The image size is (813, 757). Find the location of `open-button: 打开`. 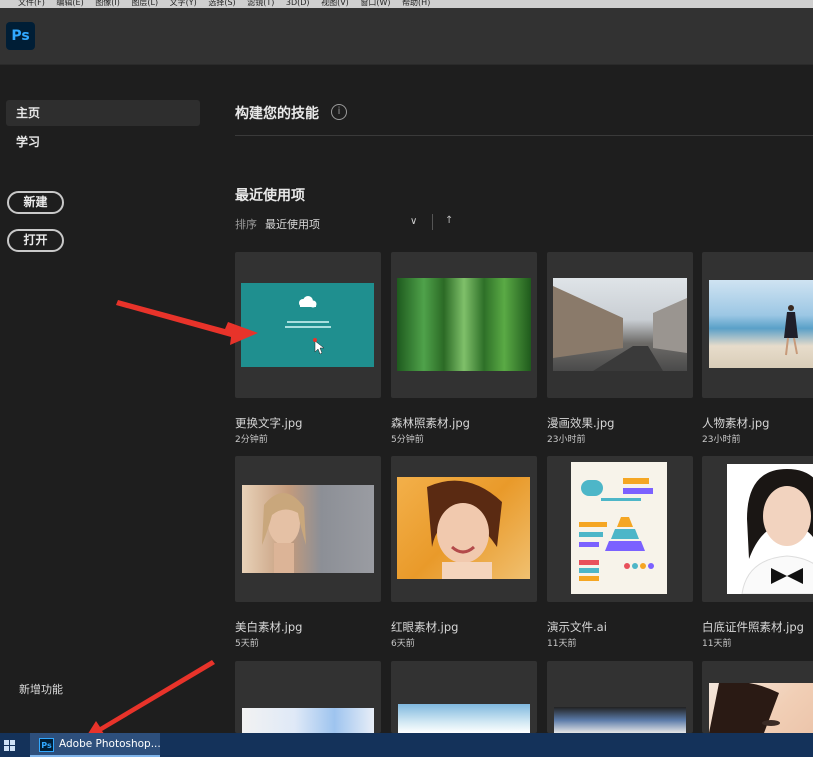

open-button: 打开 is located at coordinates (35, 240).